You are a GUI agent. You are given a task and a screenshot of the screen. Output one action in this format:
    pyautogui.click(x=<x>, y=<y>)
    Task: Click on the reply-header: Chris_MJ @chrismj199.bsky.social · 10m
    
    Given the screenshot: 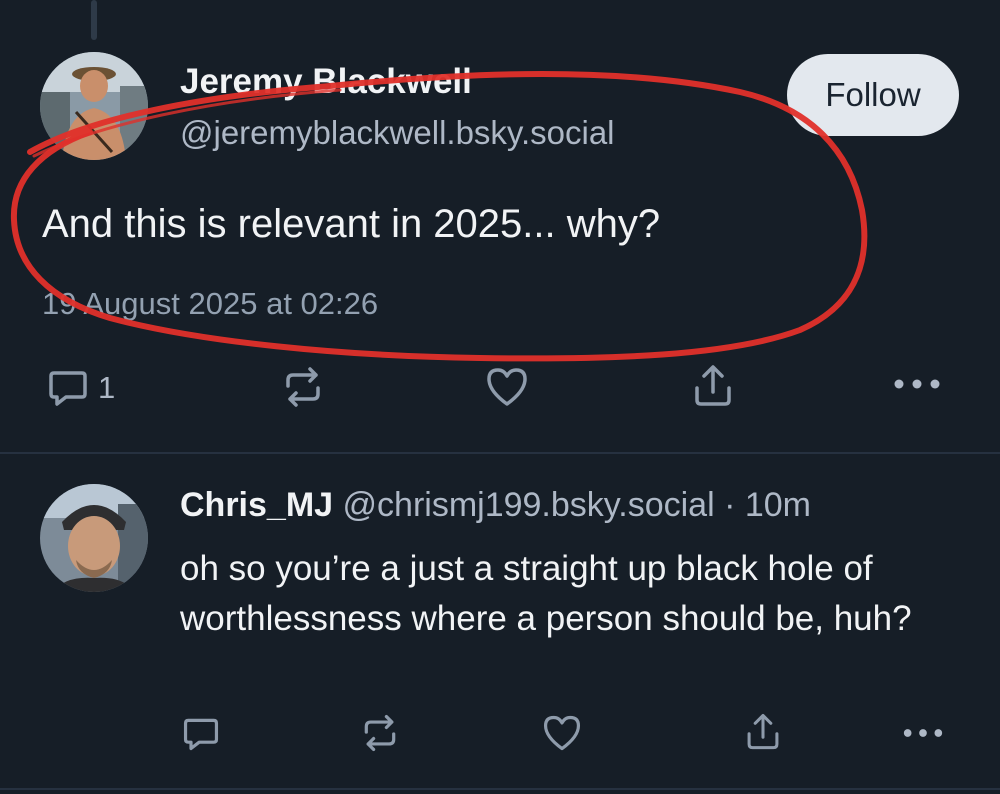 What is the action you would take?
    pyautogui.click(x=495, y=505)
    